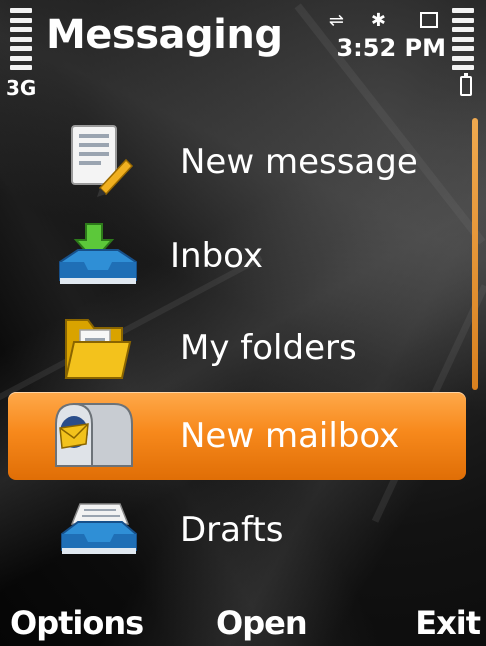  I want to click on network-type-label: 3G, so click(21, 88).